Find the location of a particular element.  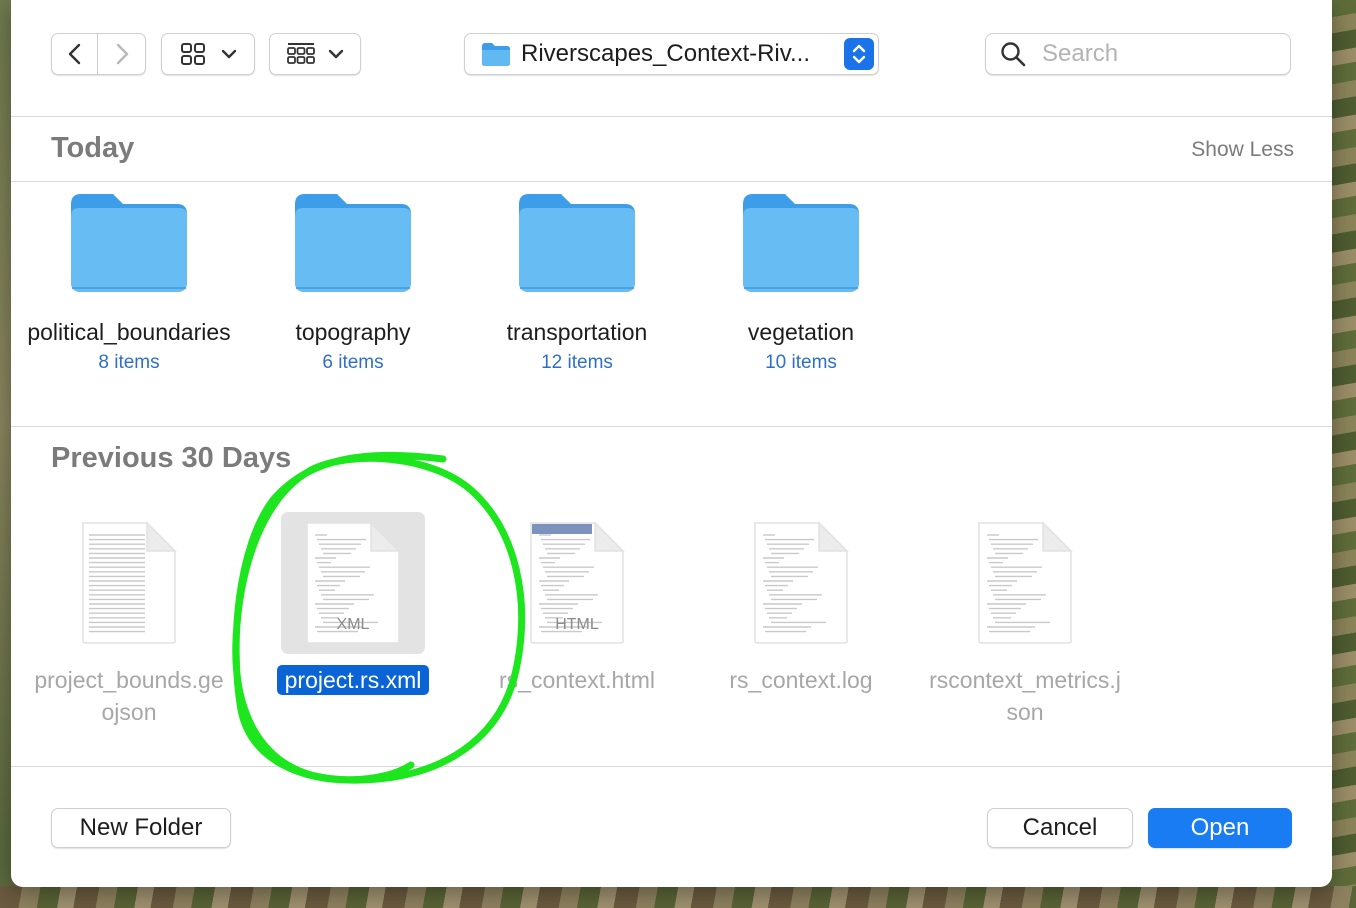

folder-item: vegetation 10 items is located at coordinates (801, 284).